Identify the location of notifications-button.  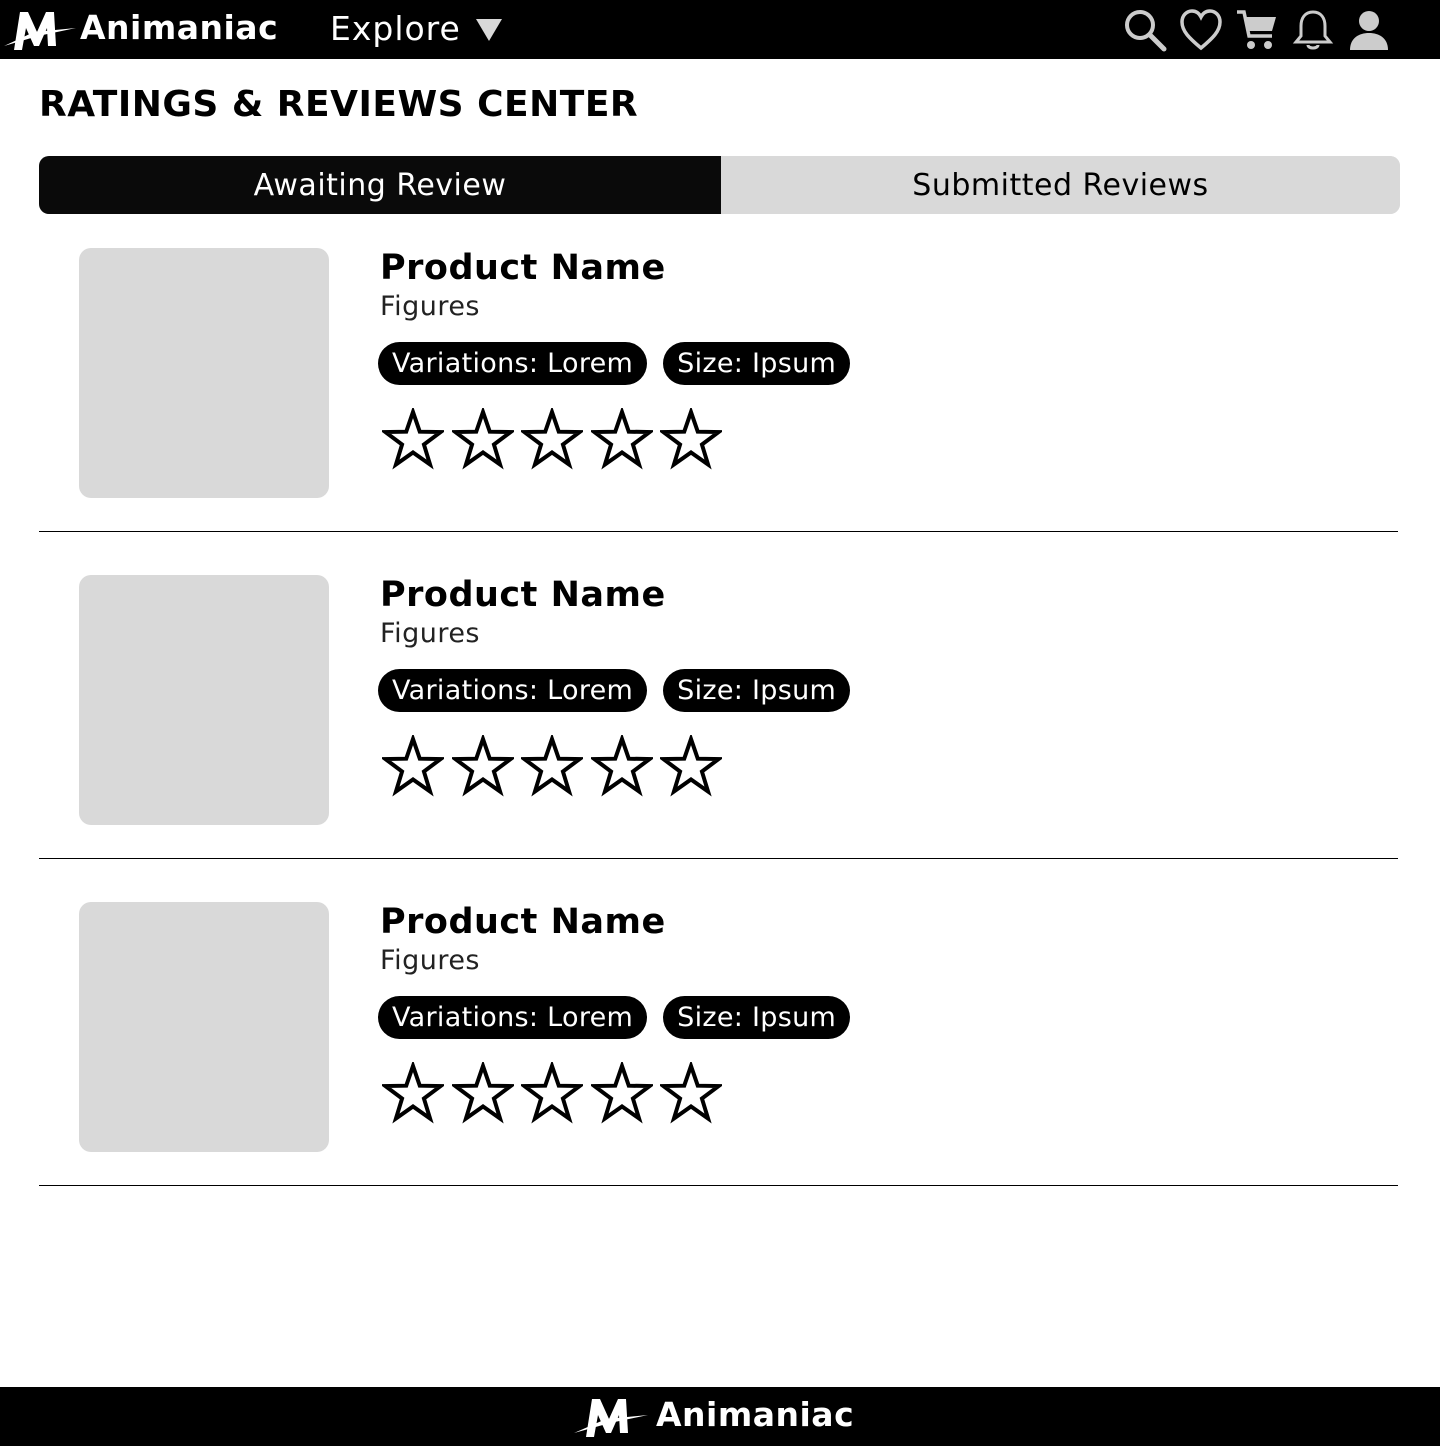
(1313, 30).